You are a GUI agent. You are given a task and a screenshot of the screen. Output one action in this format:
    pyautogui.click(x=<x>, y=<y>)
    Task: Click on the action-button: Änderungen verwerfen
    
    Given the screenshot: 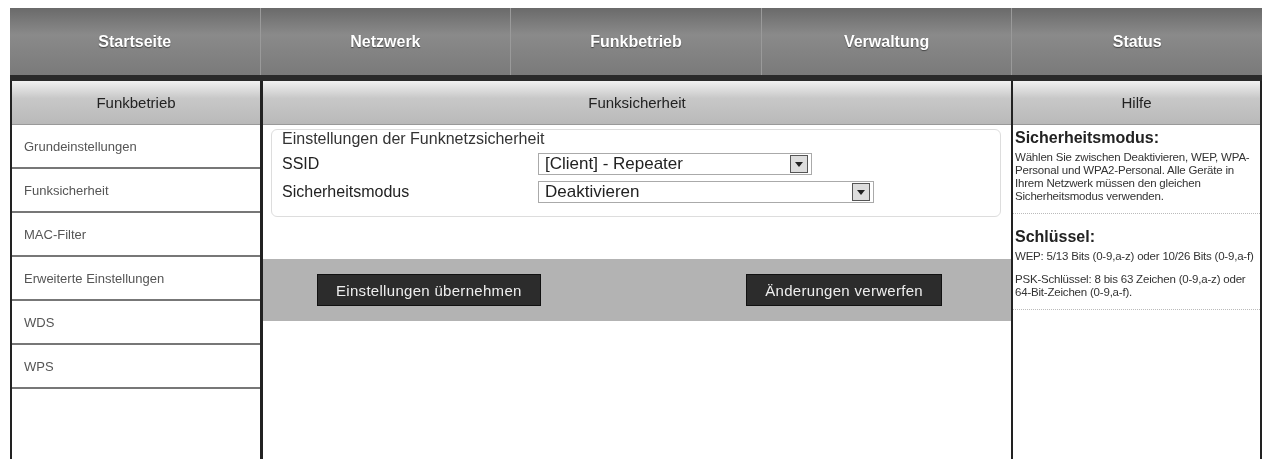 What is the action you would take?
    pyautogui.click(x=844, y=290)
    